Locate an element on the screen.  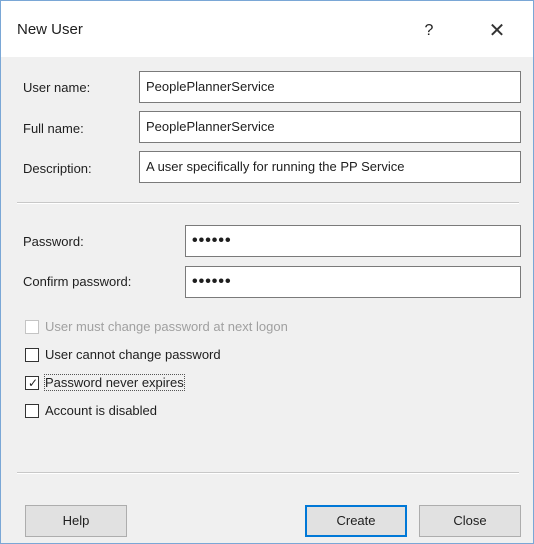
account-disabled-option: Account is disabled is located at coordinates (115, 412).